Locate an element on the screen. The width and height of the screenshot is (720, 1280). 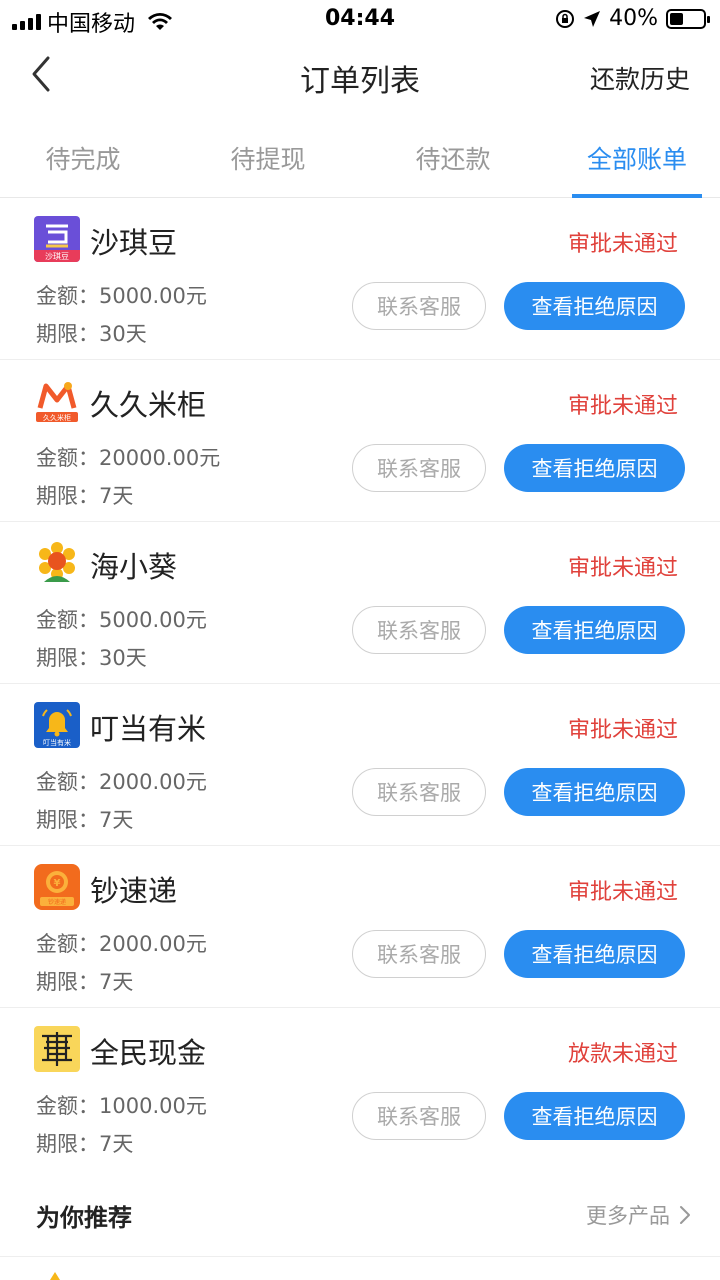
order-amount: 金额：20000.00元 is located at coordinates (128, 458).